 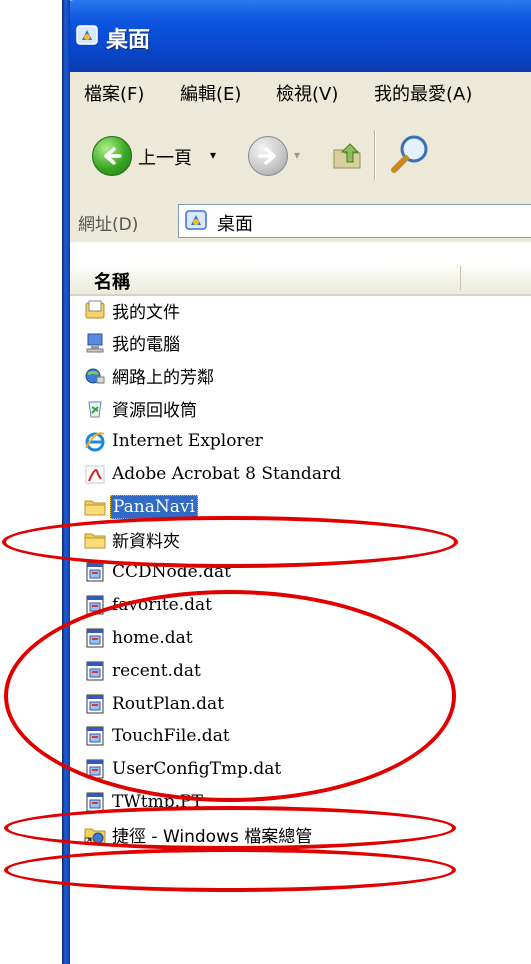 I want to click on list-item-label: 捷徑 - Windows 檔案總管, so click(x=212, y=837).